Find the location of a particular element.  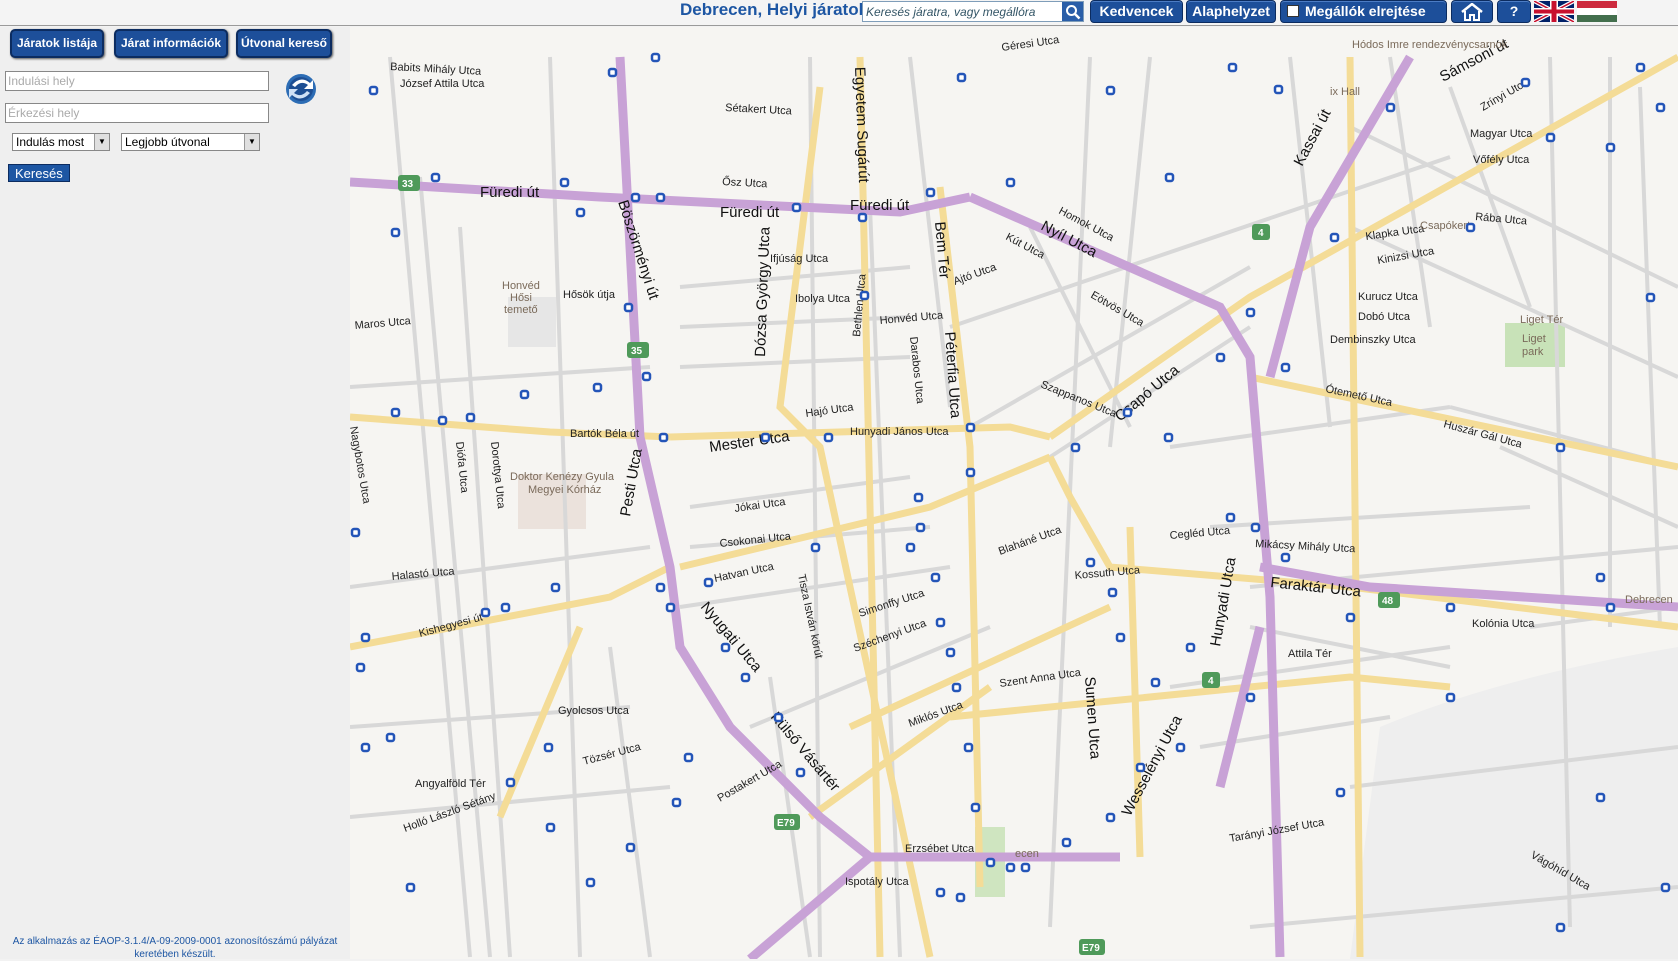

swap-direction-icon is located at coordinates (301, 89).